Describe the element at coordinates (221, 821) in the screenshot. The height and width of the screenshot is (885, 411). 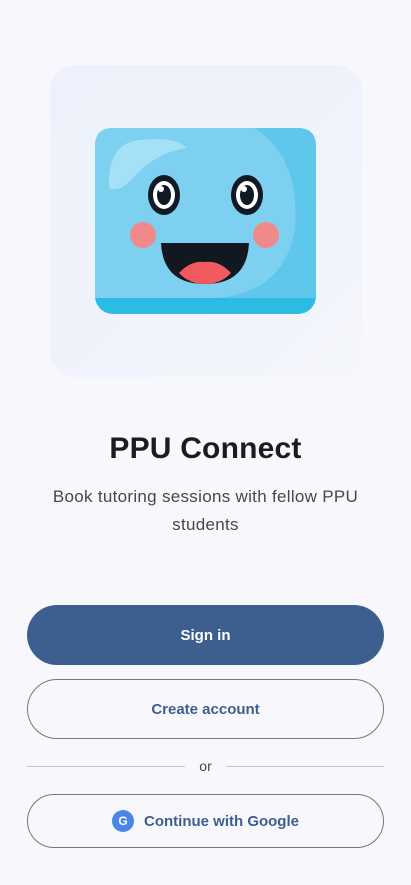
I see `continue-with-google-label: Continue with Google` at that location.